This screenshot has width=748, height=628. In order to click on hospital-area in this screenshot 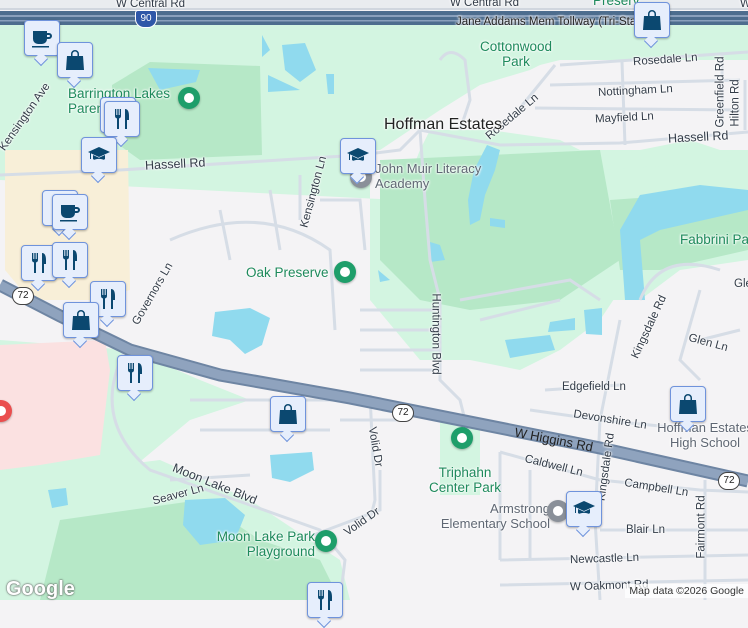, I will do `click(55, 405)`.